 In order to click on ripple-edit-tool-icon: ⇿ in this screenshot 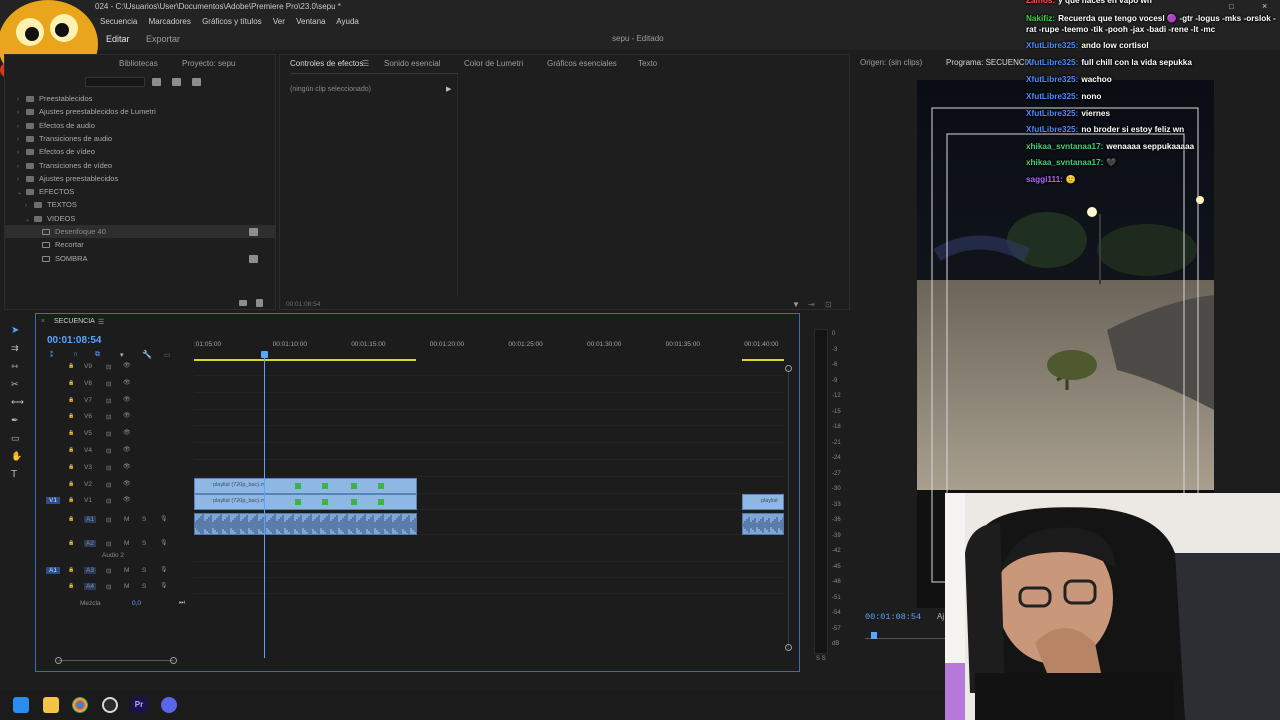, I will do `click(15, 366)`.